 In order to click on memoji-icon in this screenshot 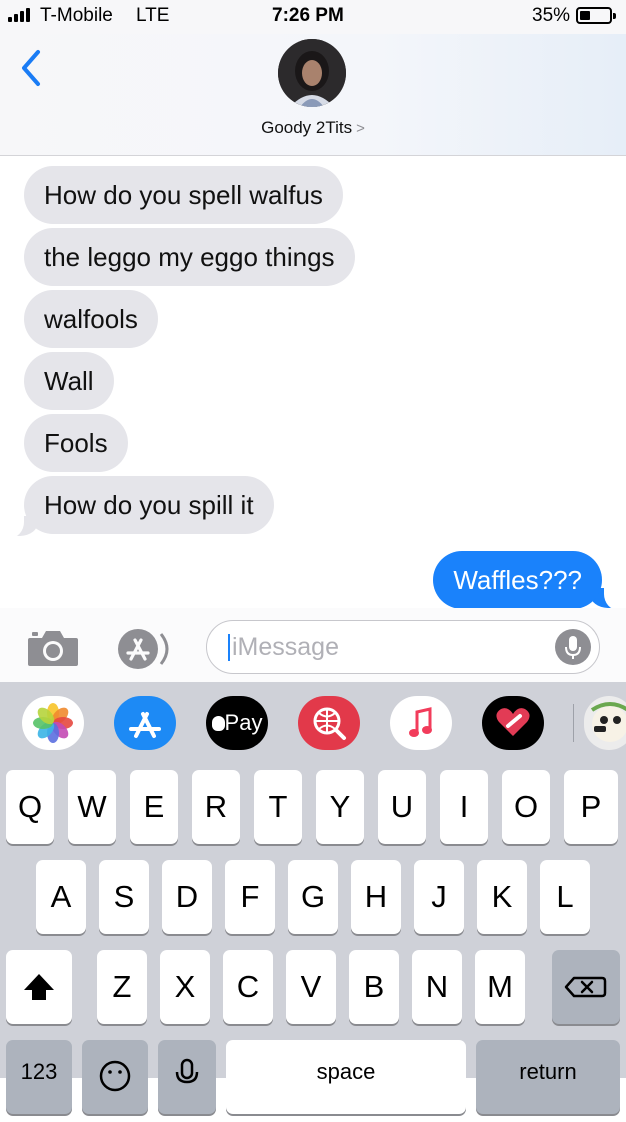, I will do `click(608, 722)`.